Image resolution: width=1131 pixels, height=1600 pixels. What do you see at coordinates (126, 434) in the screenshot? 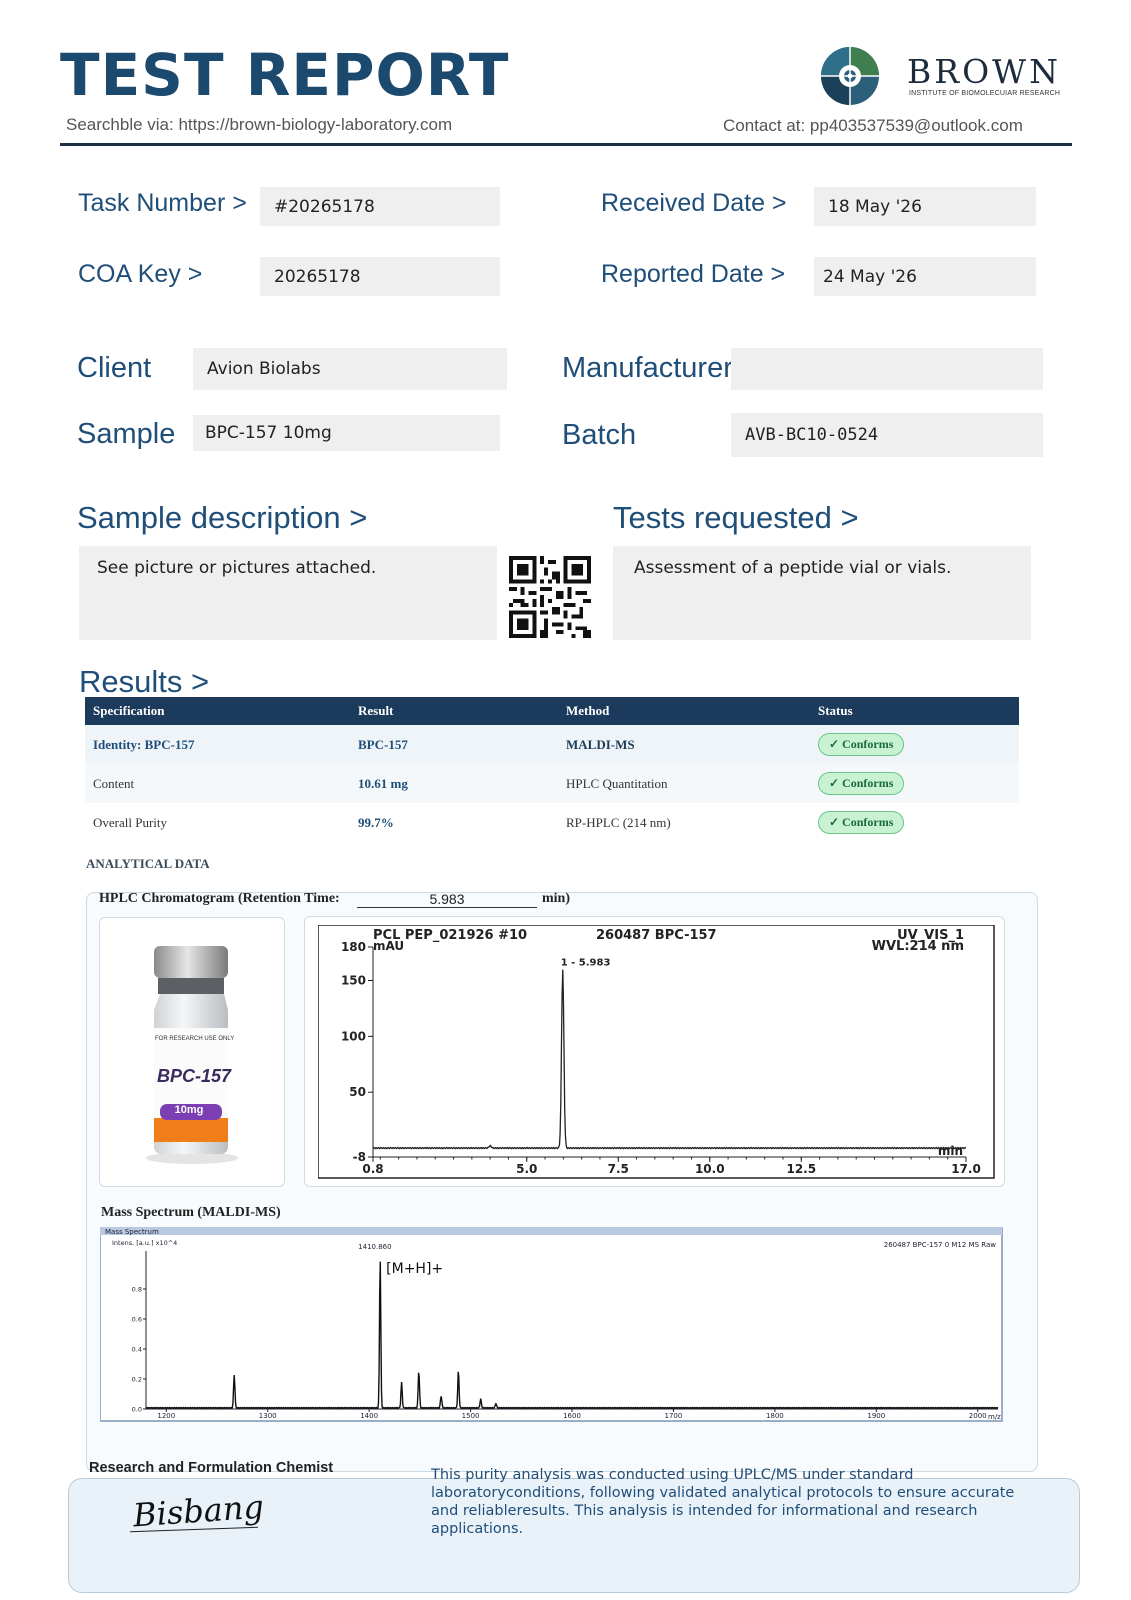
I see `sample-label: Sample` at bounding box center [126, 434].